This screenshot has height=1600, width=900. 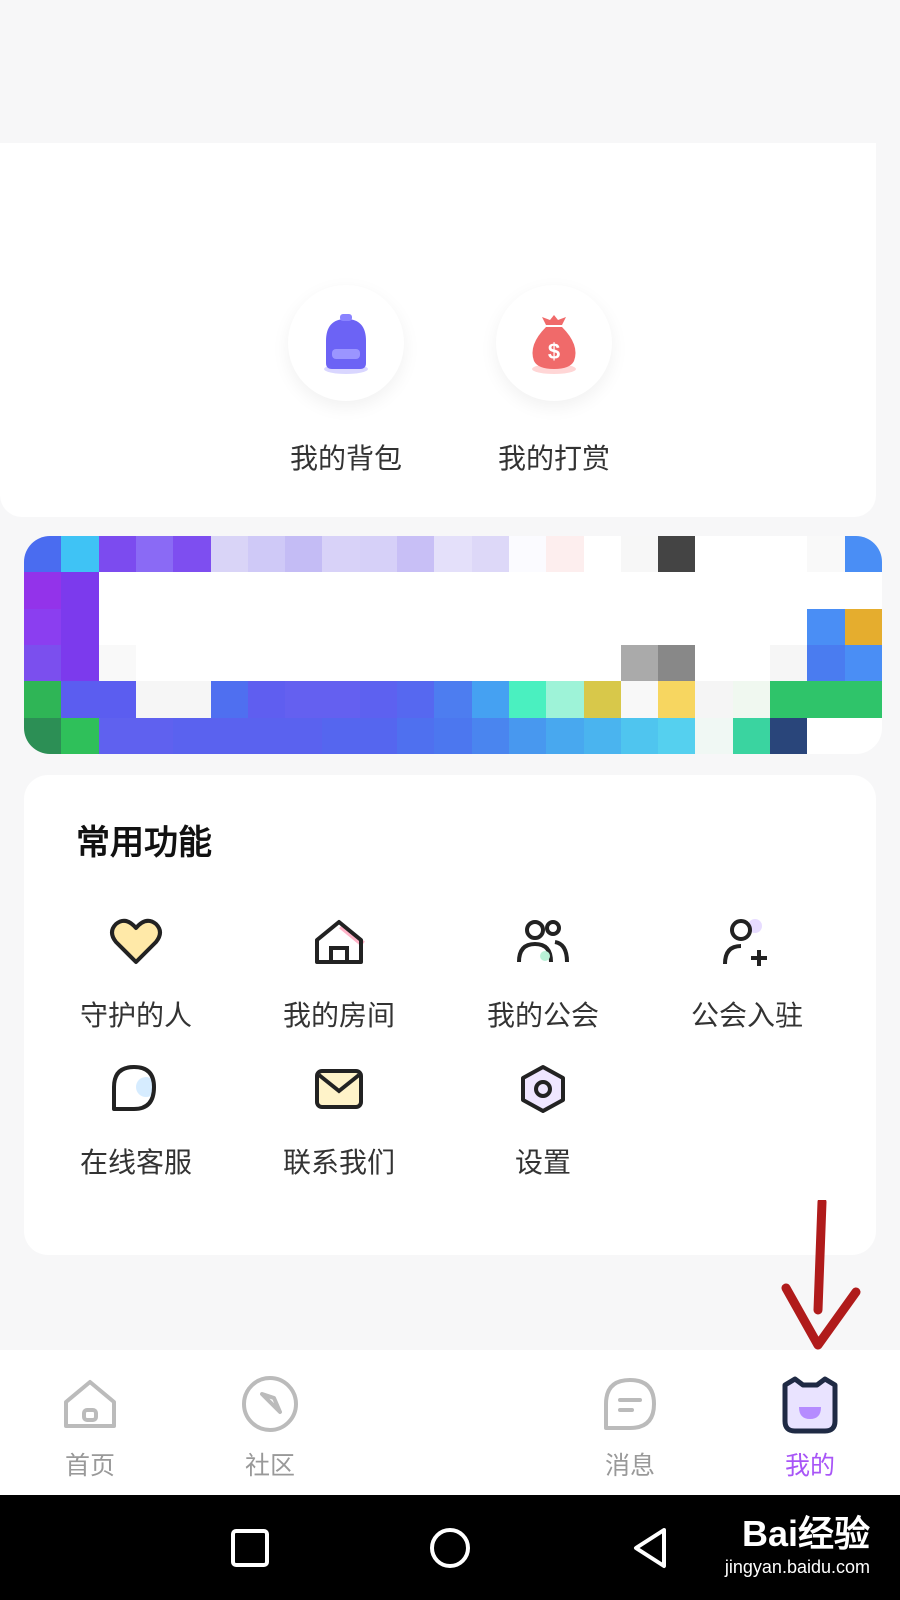 What do you see at coordinates (269, 1465) in the screenshot?
I see `tab-community-label: 社区` at bounding box center [269, 1465].